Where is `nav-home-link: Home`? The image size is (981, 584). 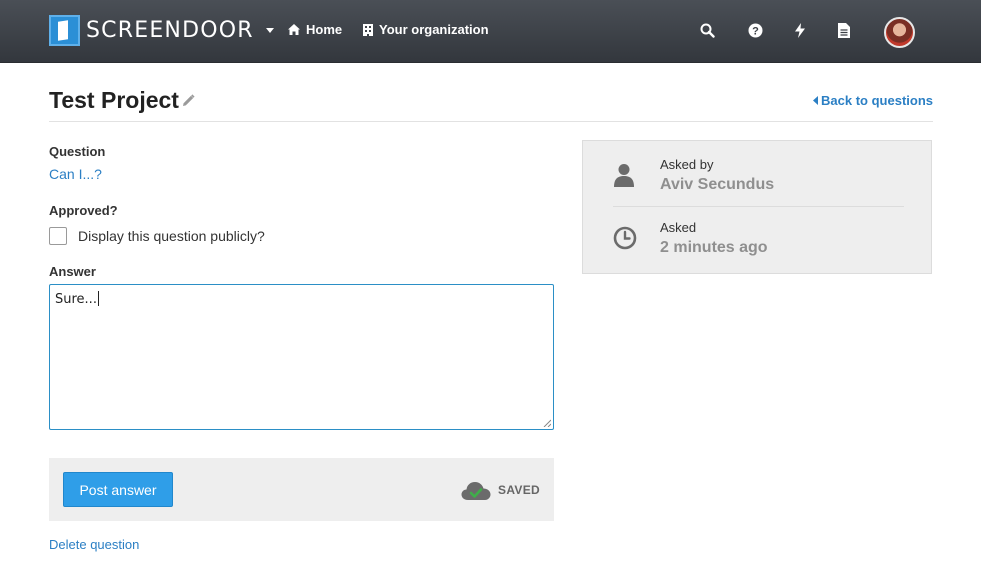
nav-home-link: Home is located at coordinates (315, 29).